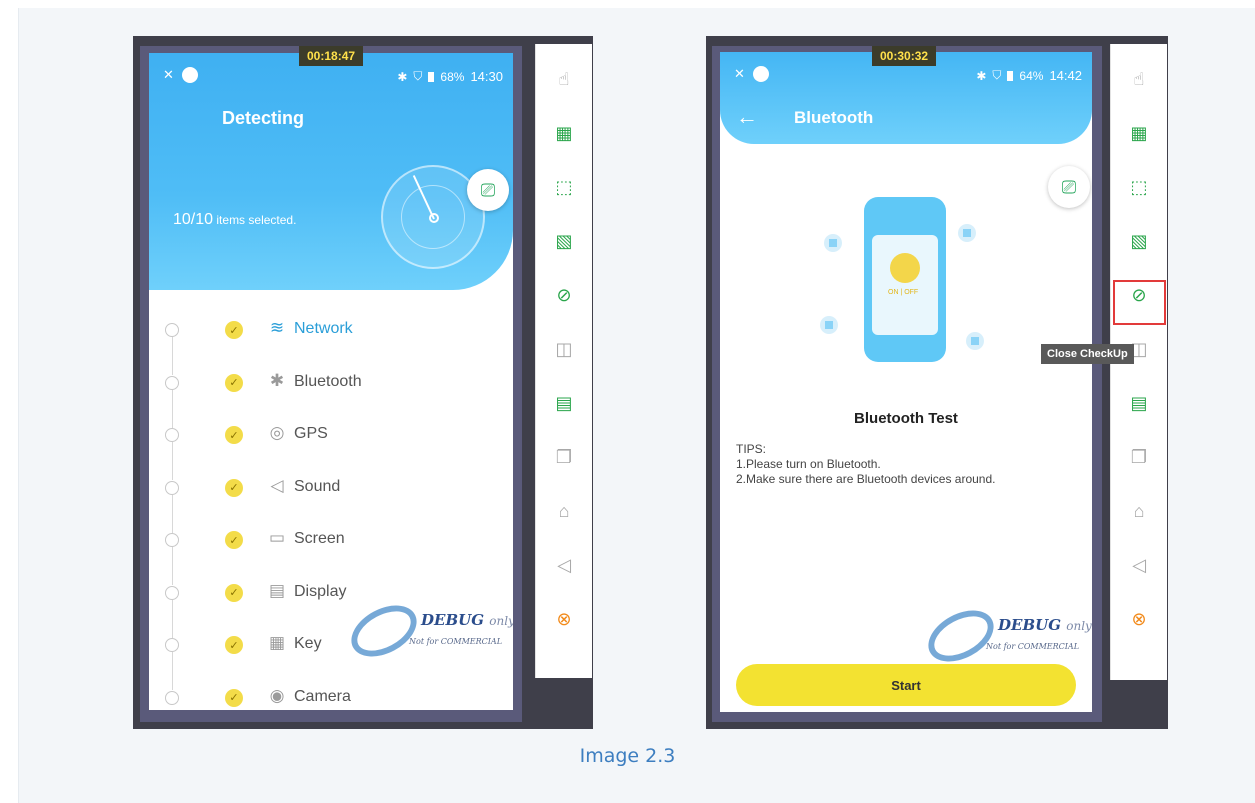 The width and height of the screenshot is (1255, 803). I want to click on check-item-camera: ✓ ◉ Camera, so click(331, 691).